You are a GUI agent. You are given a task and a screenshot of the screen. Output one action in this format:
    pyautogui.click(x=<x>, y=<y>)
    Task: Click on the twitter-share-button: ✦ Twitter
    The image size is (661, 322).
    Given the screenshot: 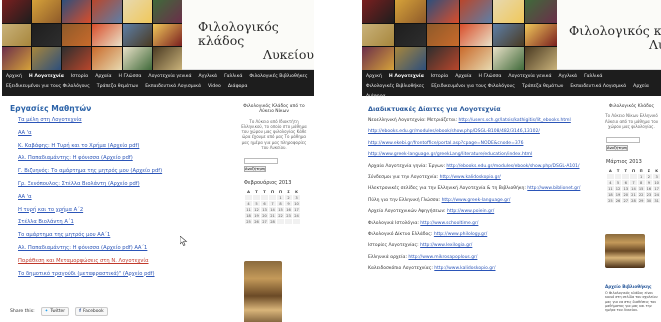 What is the action you would take?
    pyautogui.click(x=55, y=311)
    